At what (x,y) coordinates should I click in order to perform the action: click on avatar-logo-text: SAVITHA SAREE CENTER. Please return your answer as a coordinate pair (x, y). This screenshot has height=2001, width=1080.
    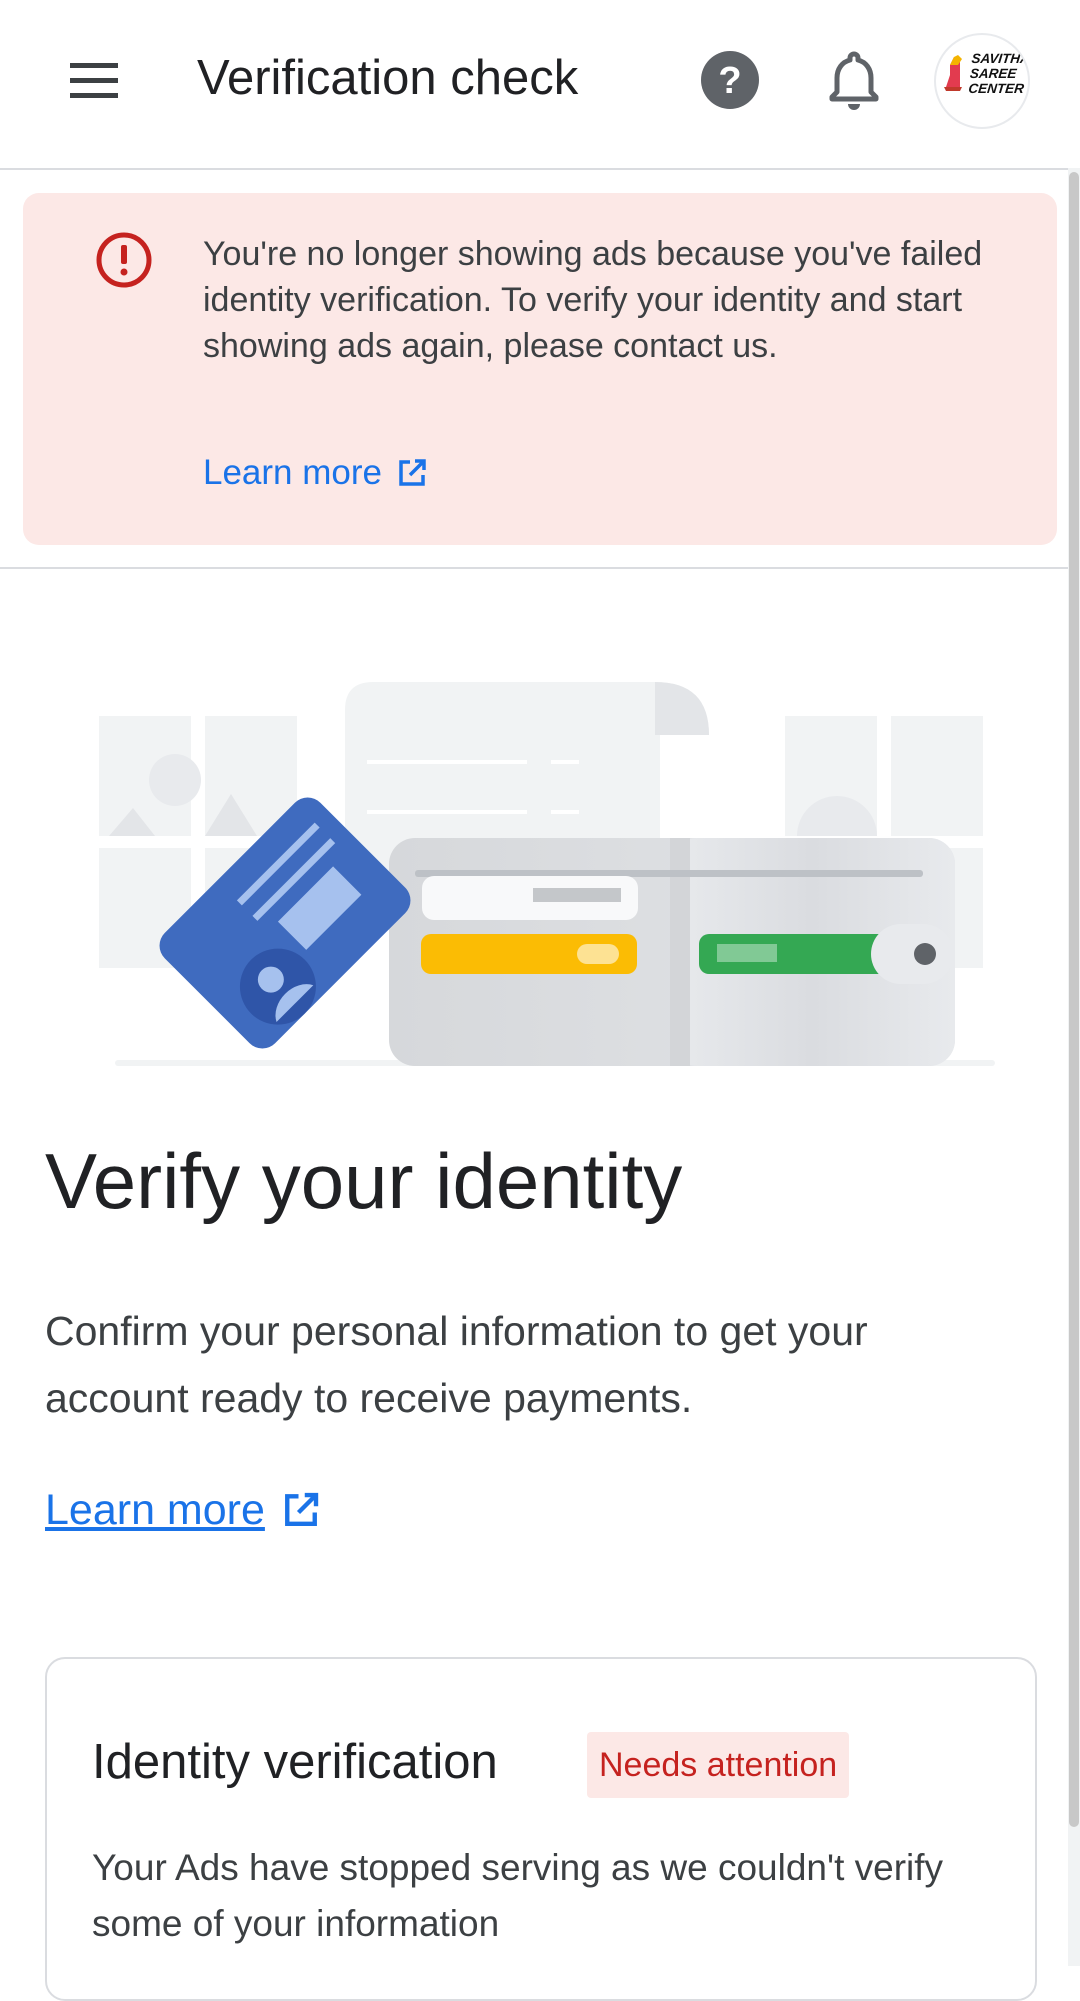
    Looking at the image, I should click on (998, 73).